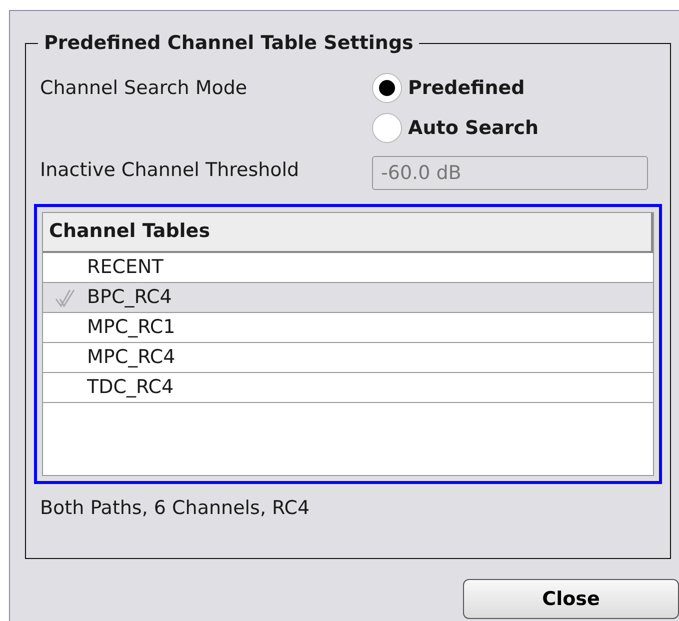 The width and height of the screenshot is (679, 621). What do you see at coordinates (348, 298) in the screenshot?
I see `table-row: BPC_RC4` at bounding box center [348, 298].